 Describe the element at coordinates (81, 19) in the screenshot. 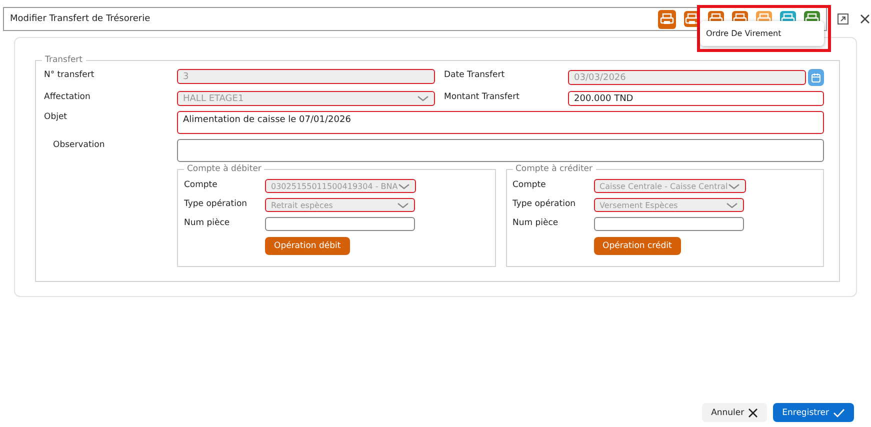

I see `window-title: Modifier Transfert de Trésorerie` at that location.